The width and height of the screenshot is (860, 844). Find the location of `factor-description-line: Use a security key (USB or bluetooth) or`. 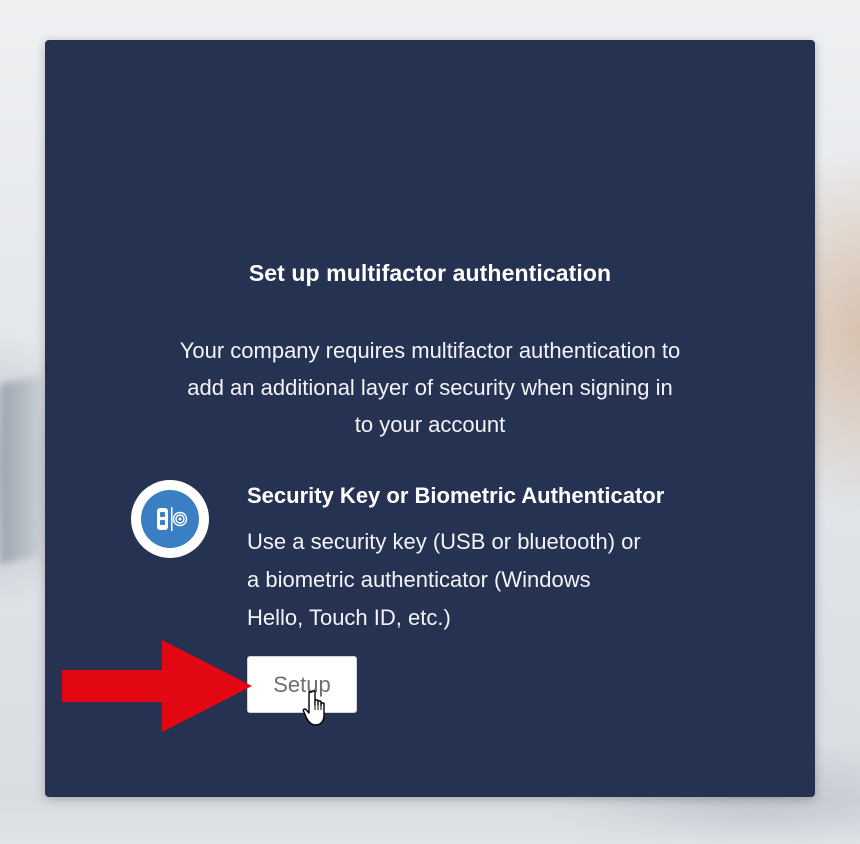

factor-description-line: Use a security key (USB or bluetooth) or is located at coordinates (444, 541).